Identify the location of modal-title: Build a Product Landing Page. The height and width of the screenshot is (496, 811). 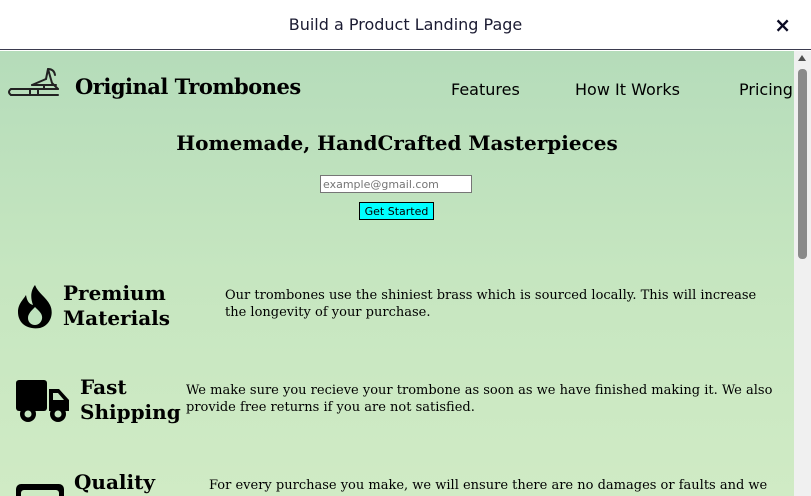
(405, 24).